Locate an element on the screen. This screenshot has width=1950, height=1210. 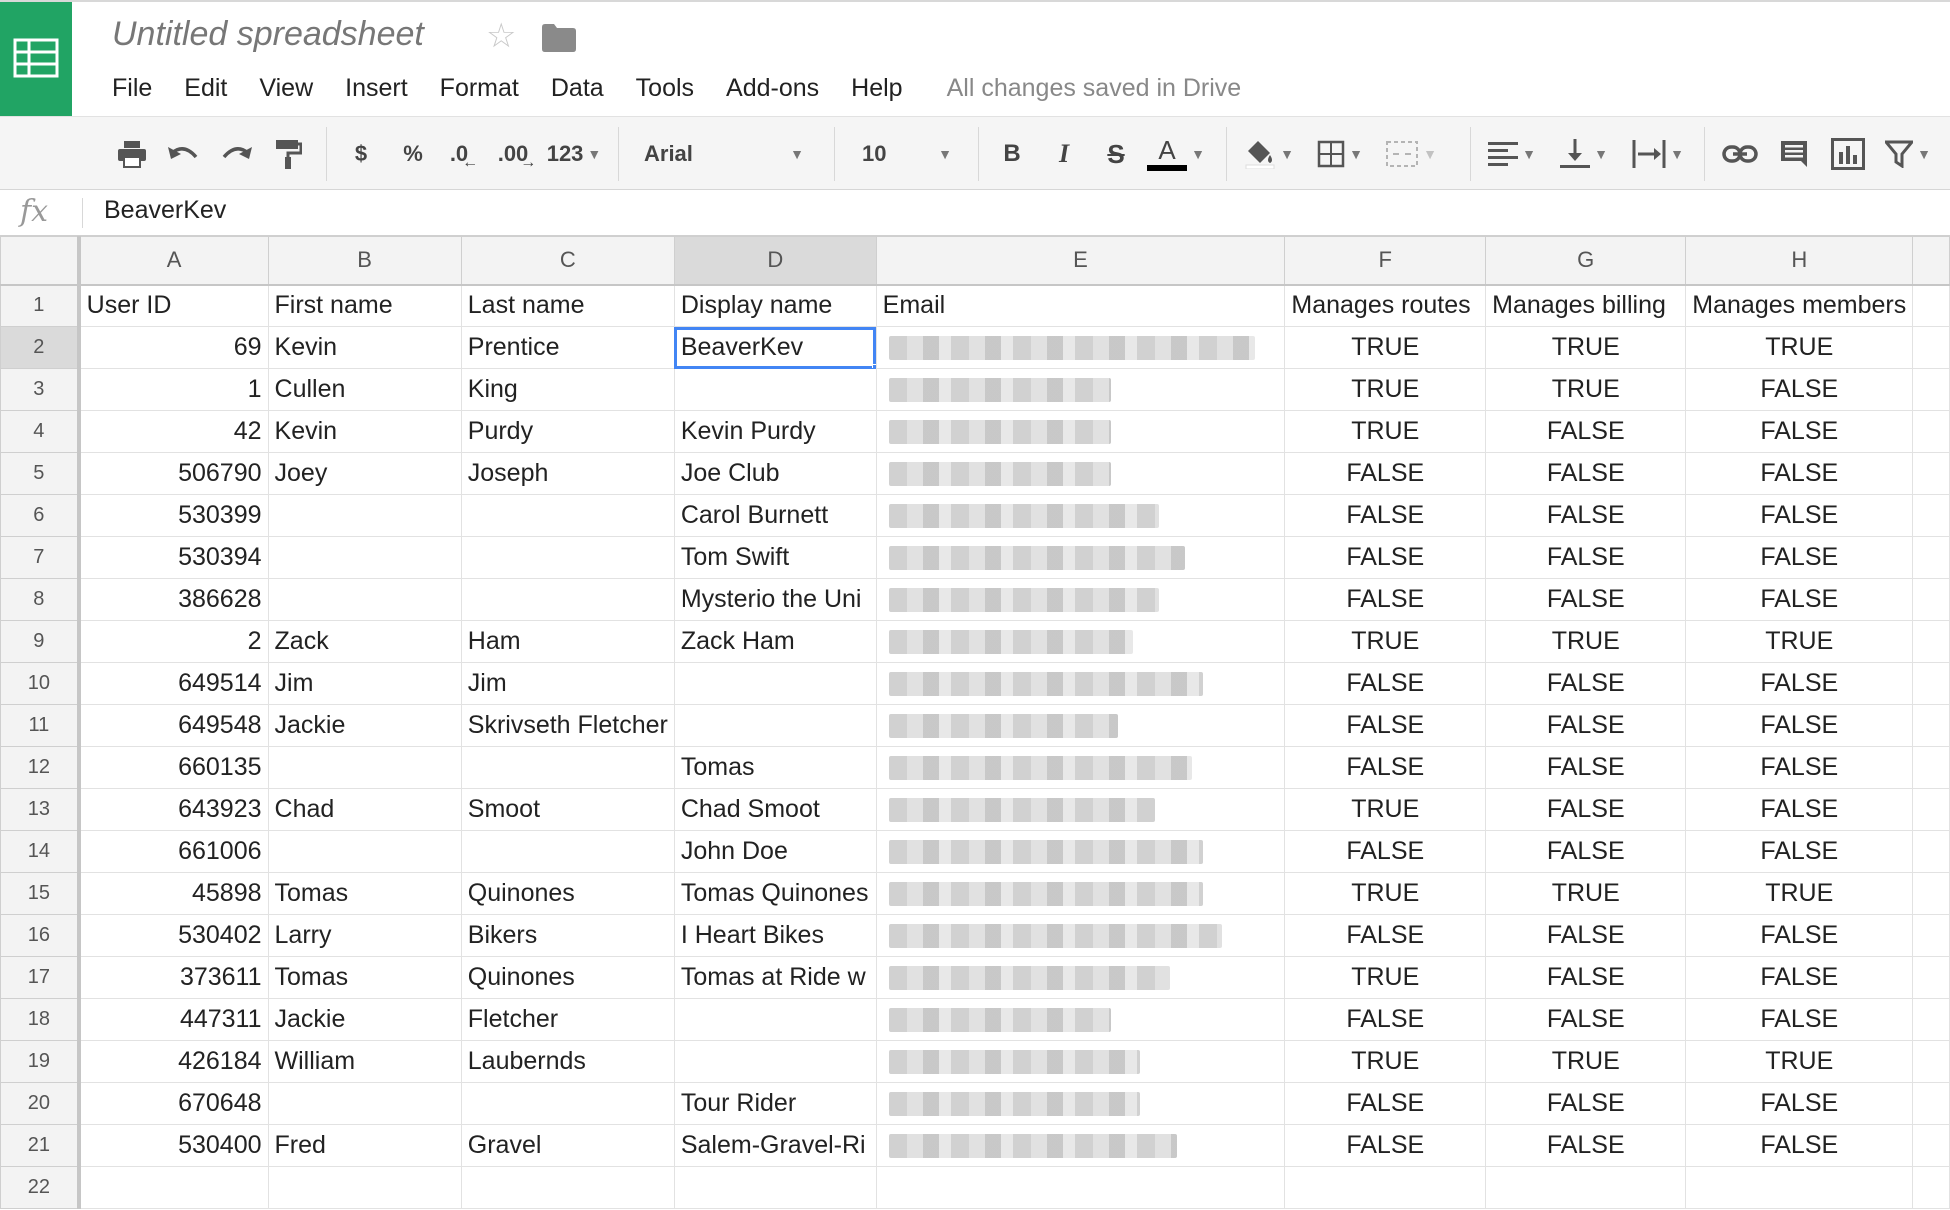
text-wrap-button: ▼ is located at coordinates (1658, 154).